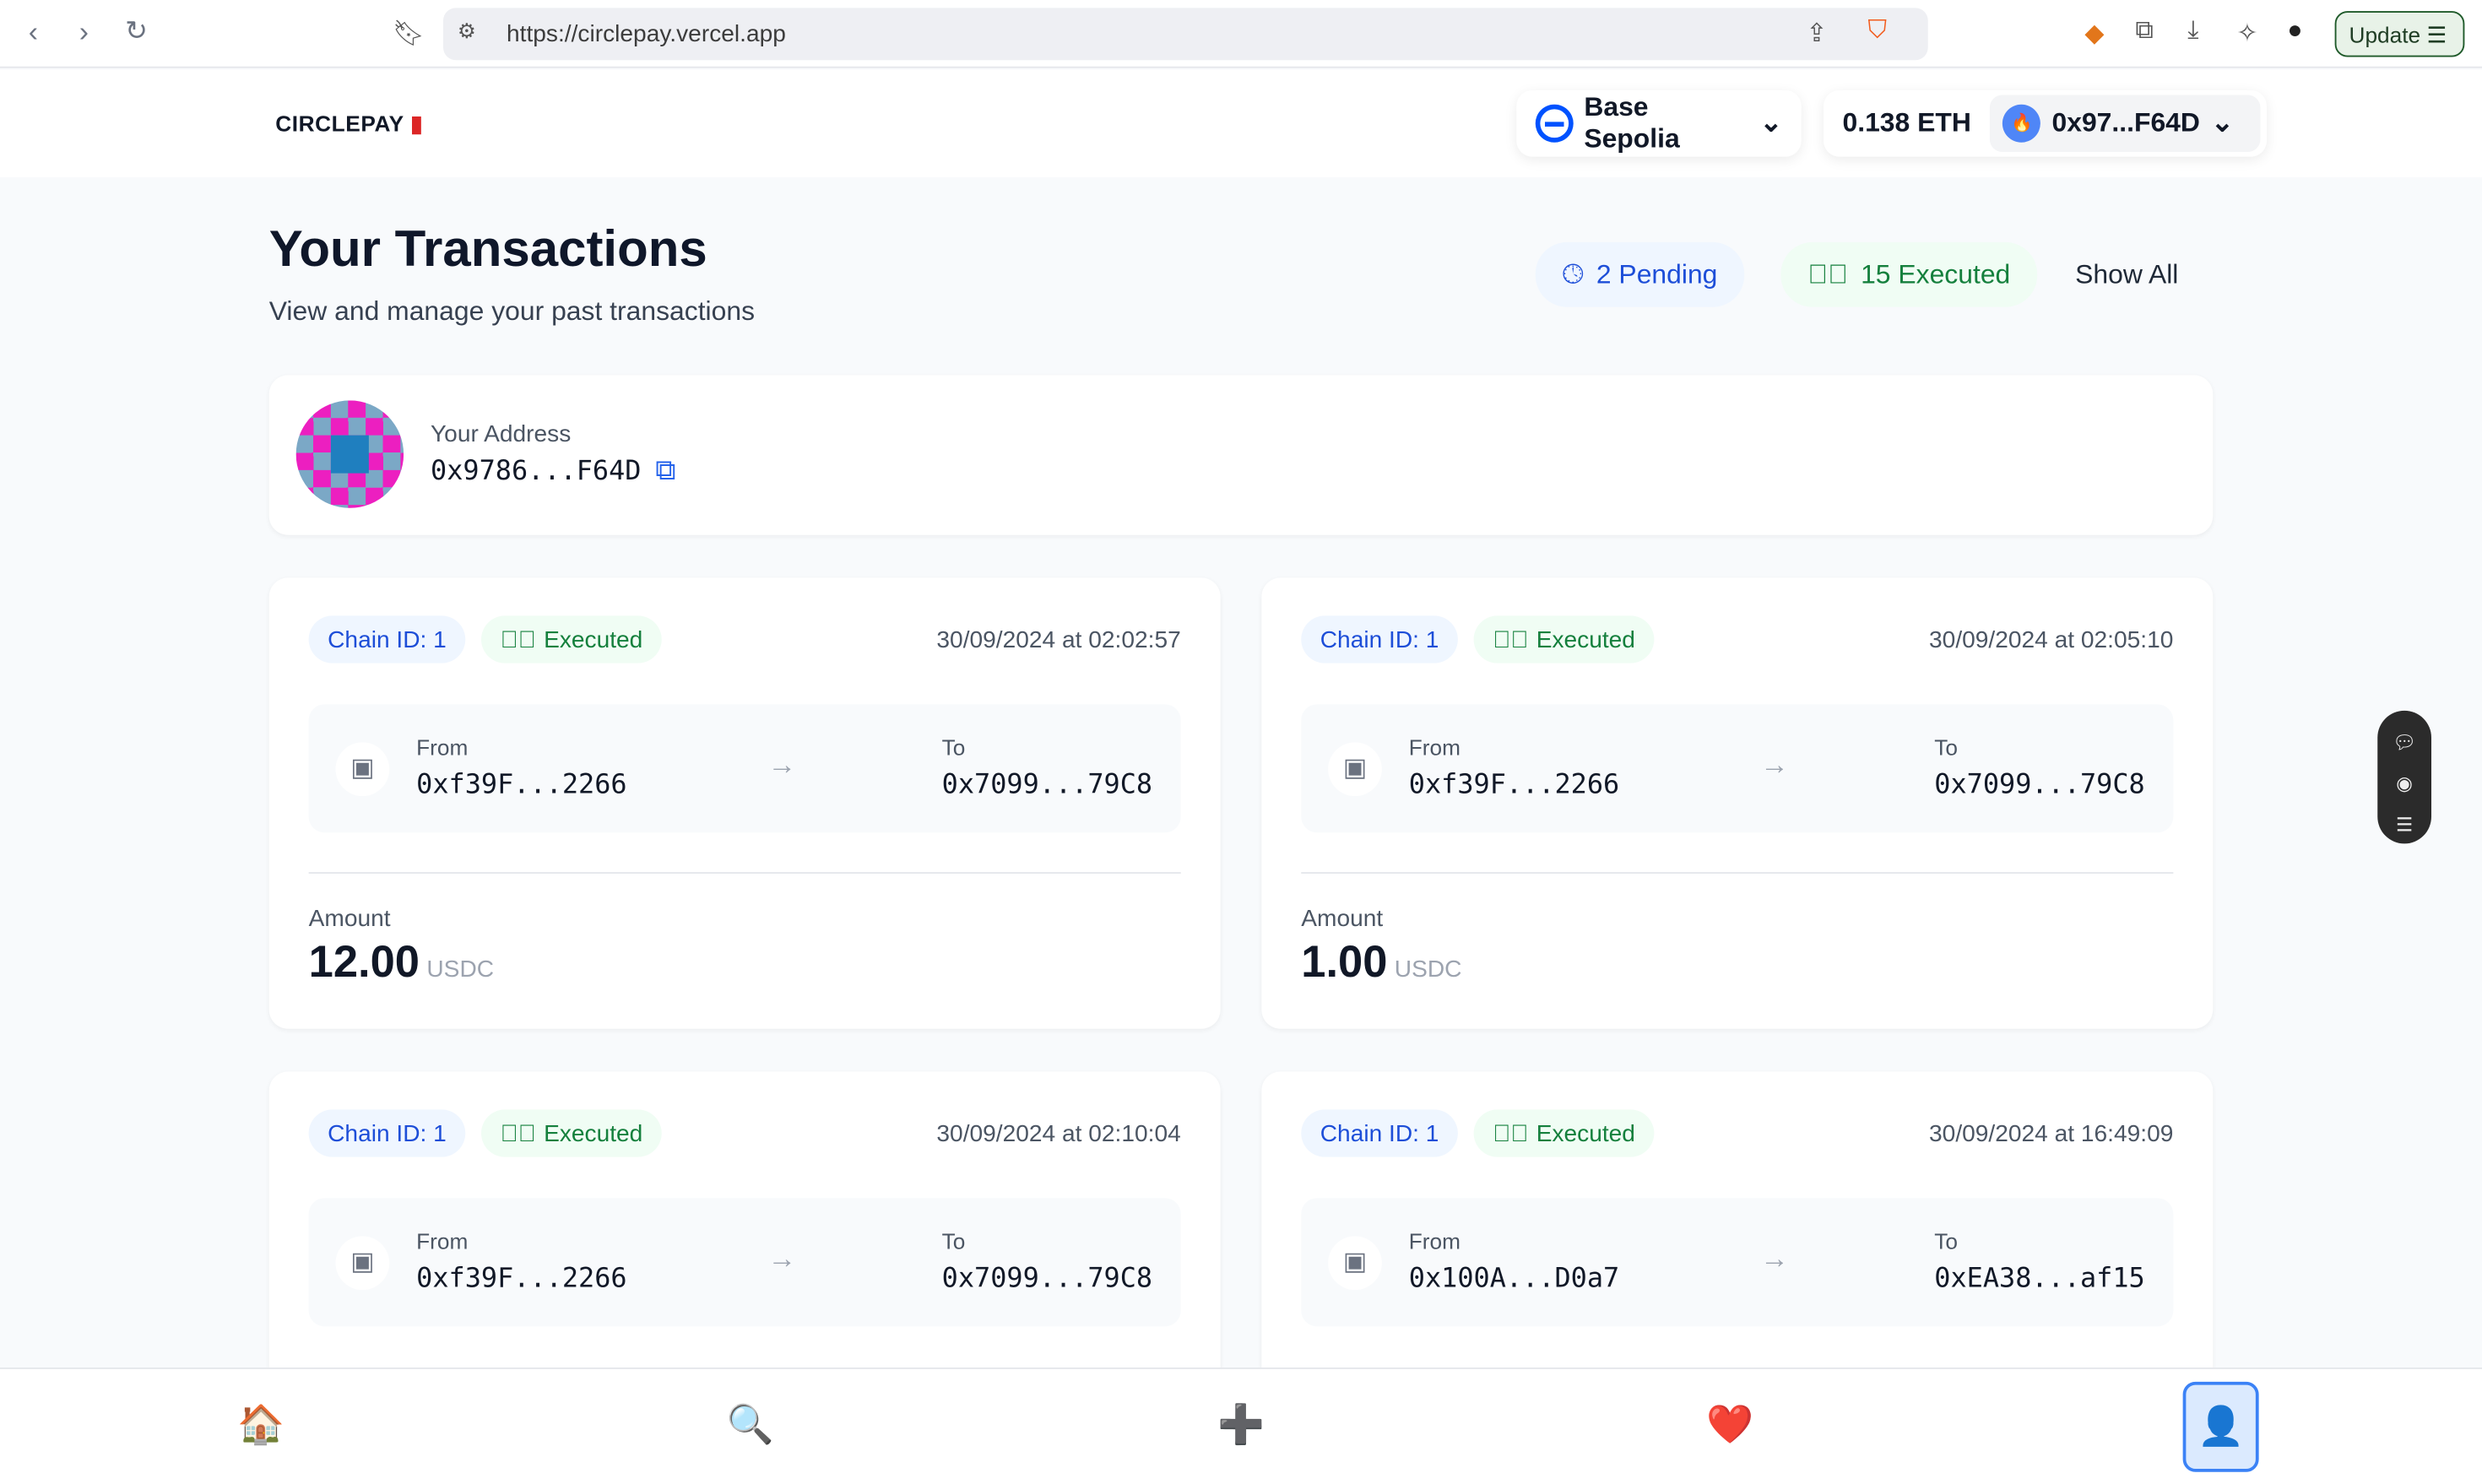 This screenshot has height=1484, width=2482. I want to click on floating-toolbar: 💬︎ ◉ ☰, so click(2404, 778).